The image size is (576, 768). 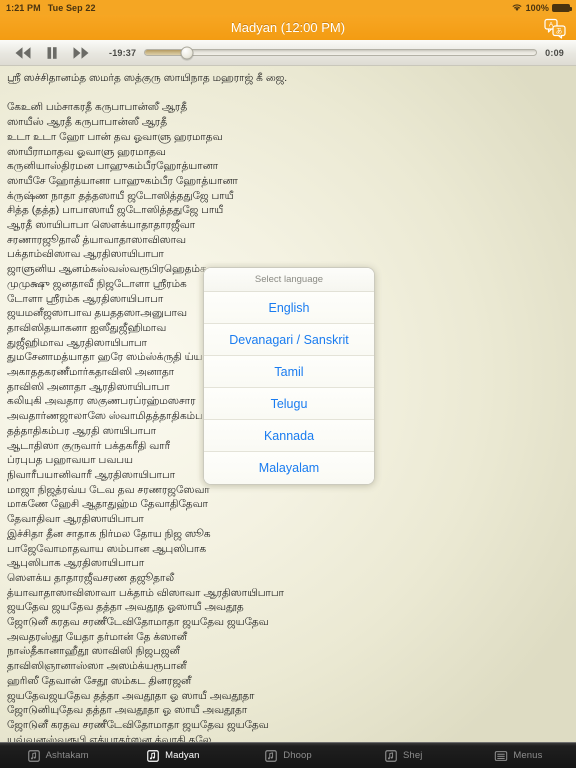 I want to click on tab-label: Madyan, so click(x=182, y=755).